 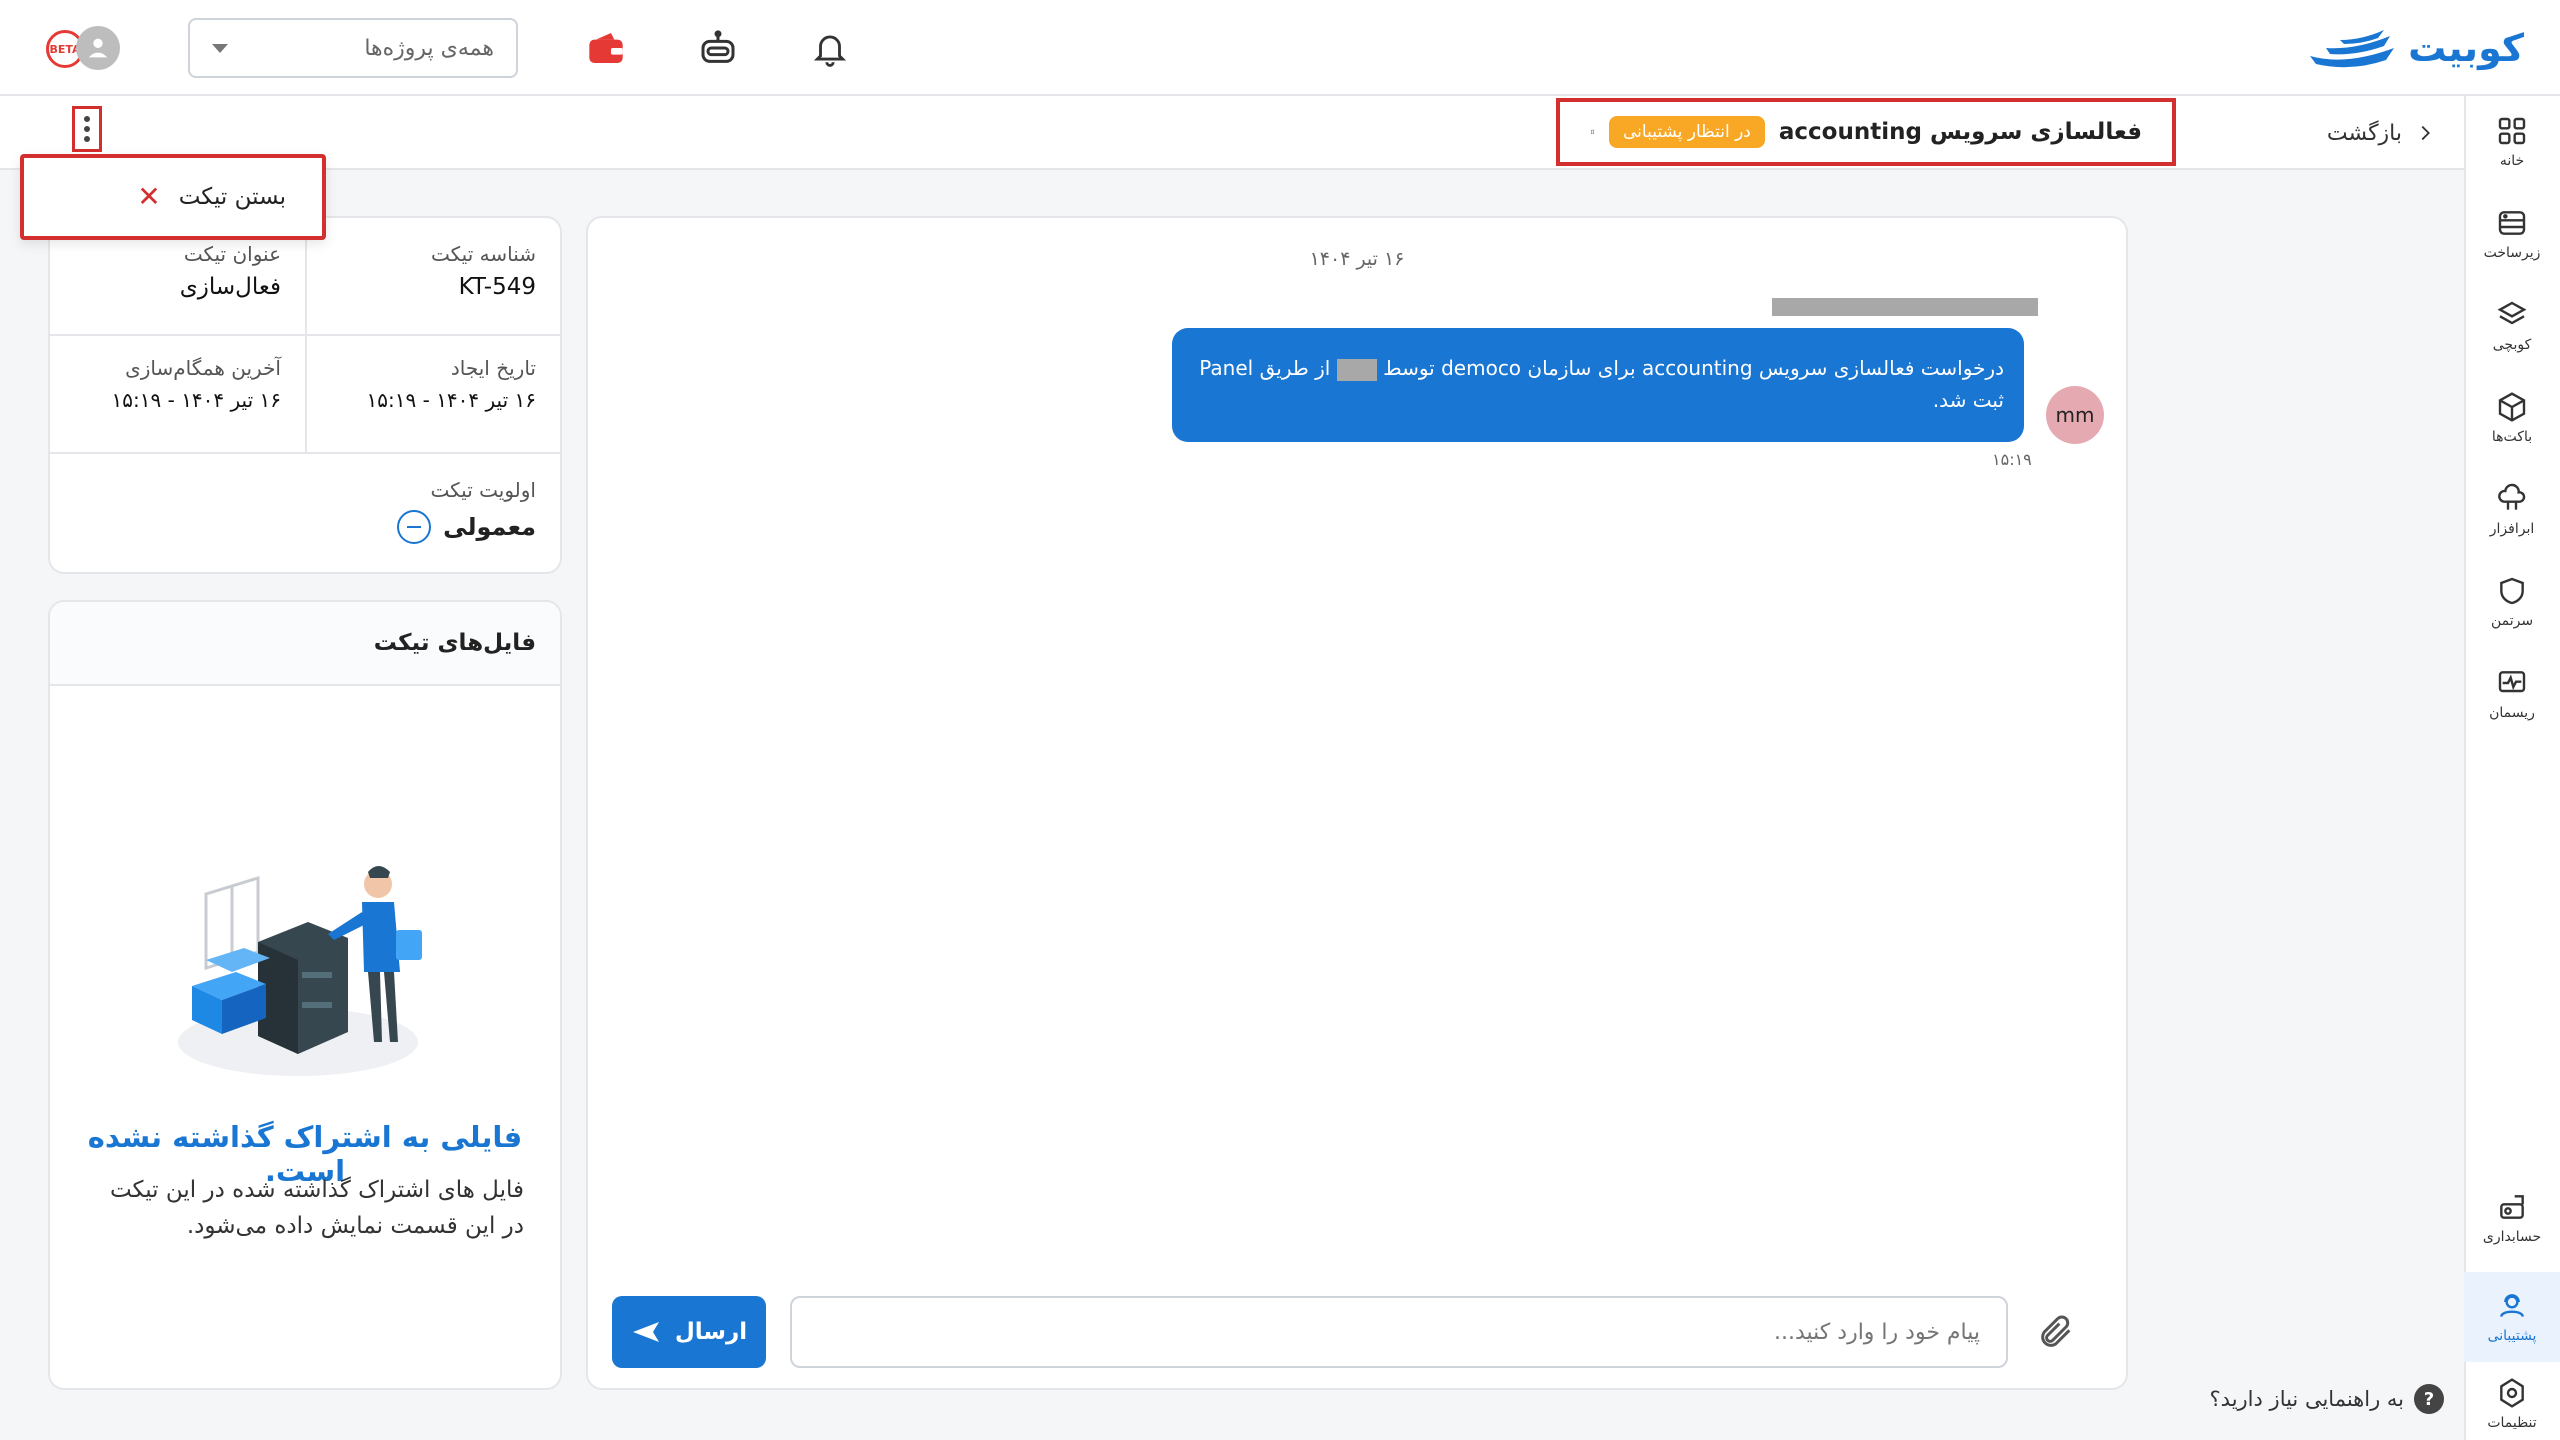 I want to click on chevron-down-icon, so click(x=220, y=48).